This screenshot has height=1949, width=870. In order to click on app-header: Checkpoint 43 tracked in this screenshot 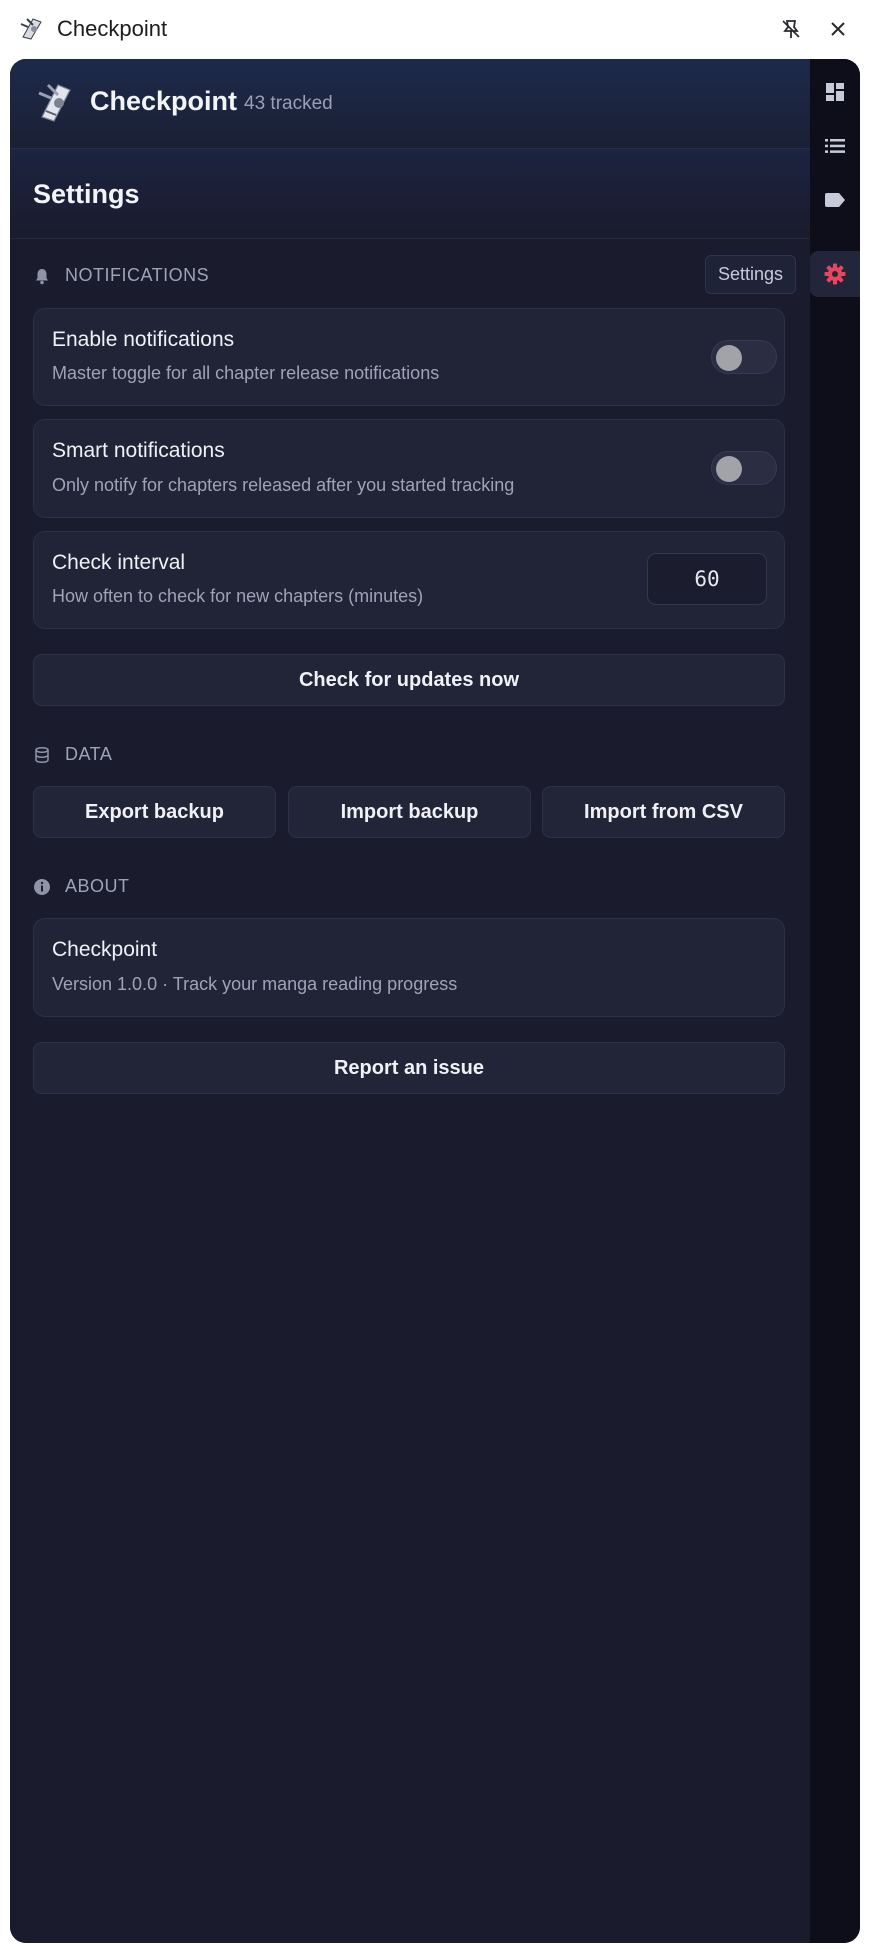, I will do `click(410, 104)`.